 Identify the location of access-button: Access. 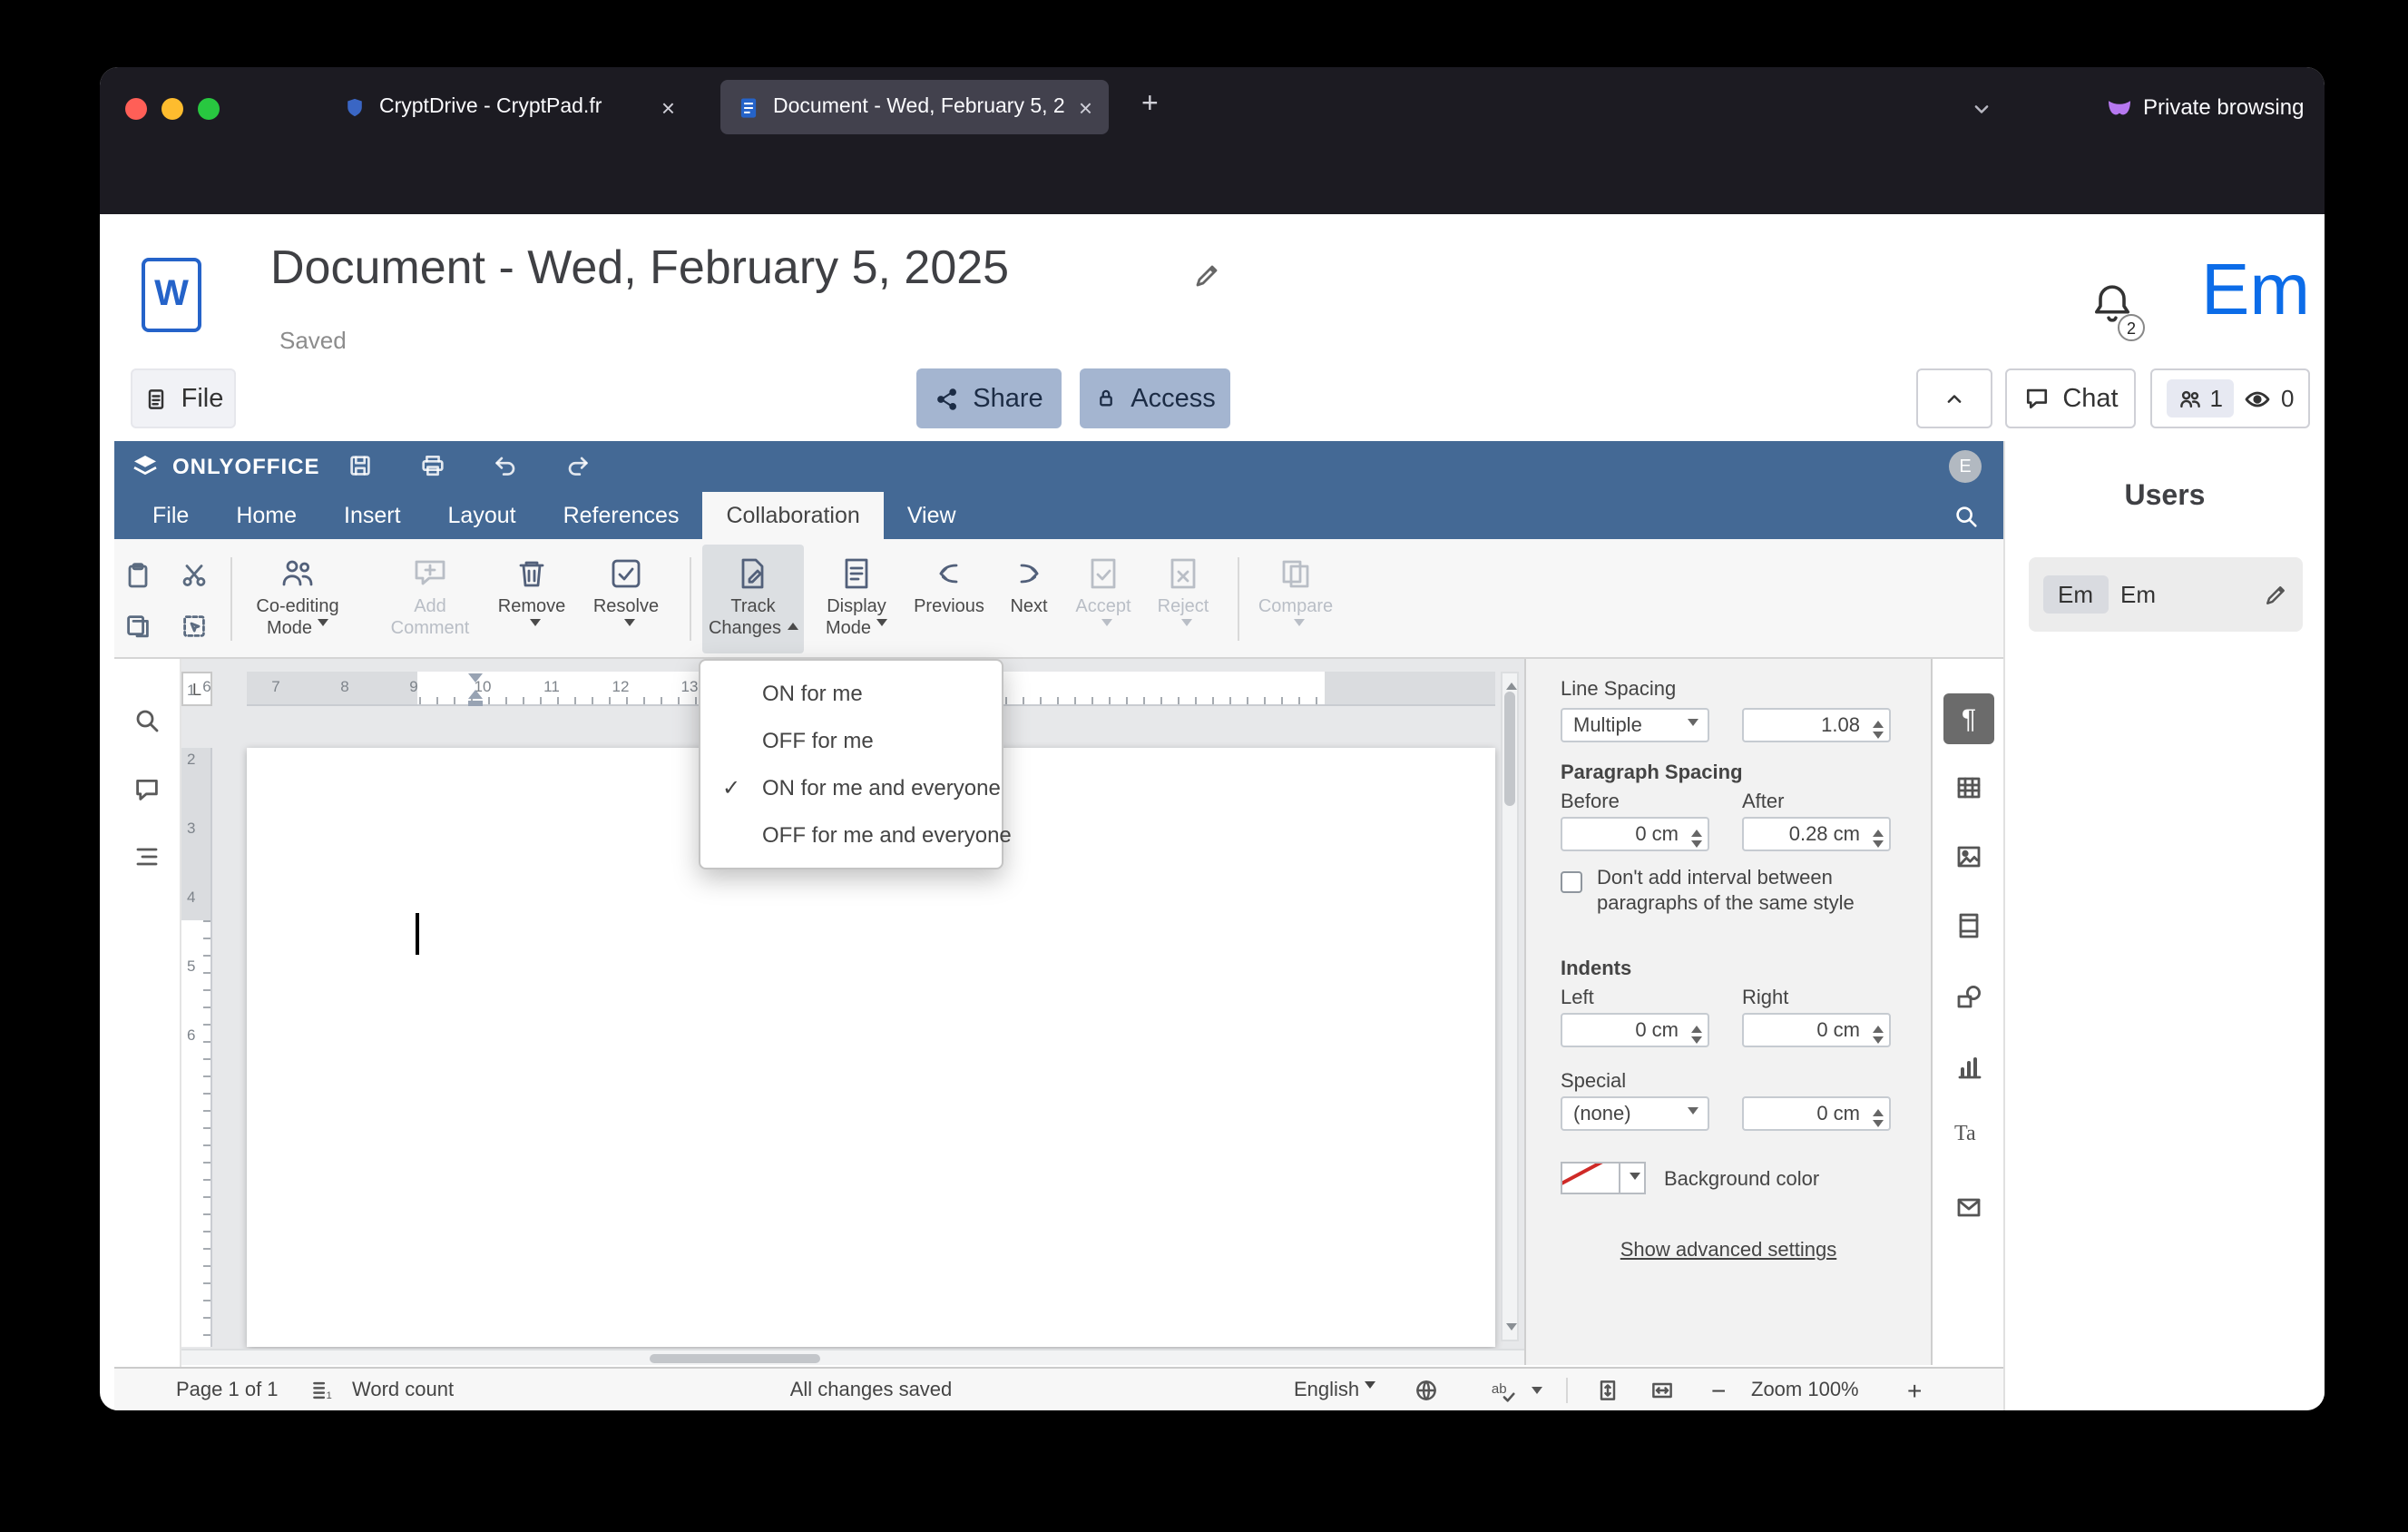
(1155, 398).